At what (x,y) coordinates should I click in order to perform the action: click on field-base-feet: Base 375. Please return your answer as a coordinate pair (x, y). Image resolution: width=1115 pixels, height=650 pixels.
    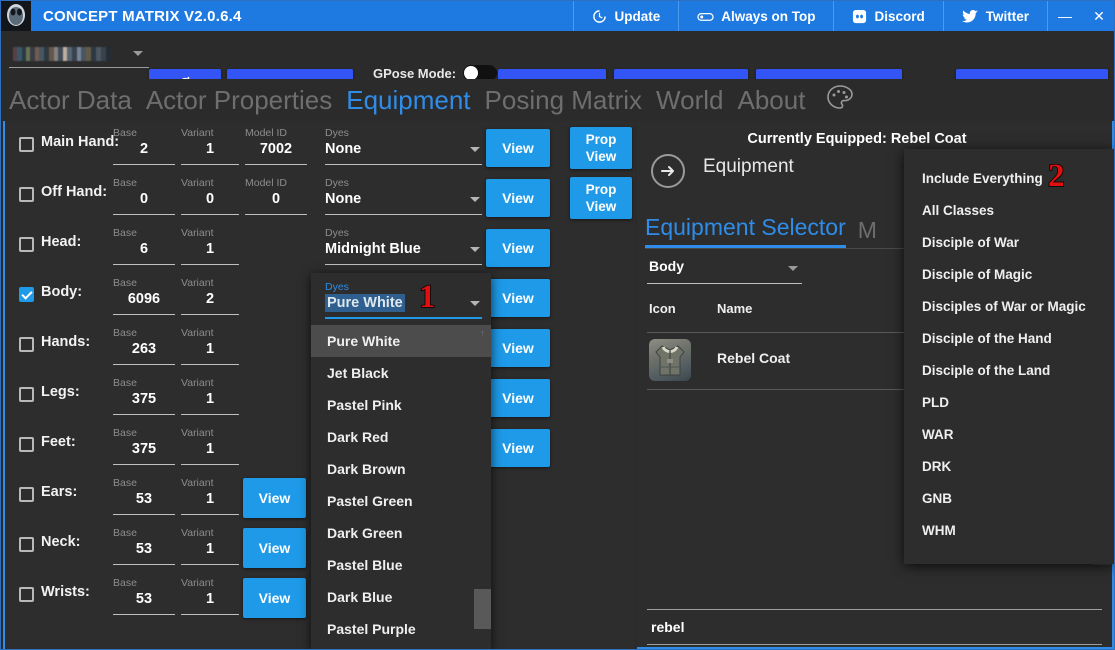
    Looking at the image, I should click on (144, 446).